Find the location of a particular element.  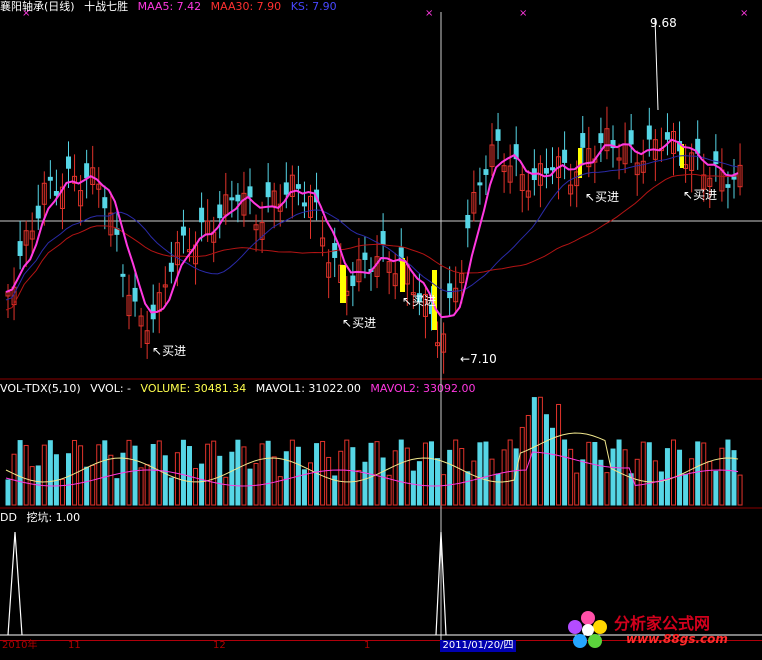

flower-icon is located at coordinates (587, 629).